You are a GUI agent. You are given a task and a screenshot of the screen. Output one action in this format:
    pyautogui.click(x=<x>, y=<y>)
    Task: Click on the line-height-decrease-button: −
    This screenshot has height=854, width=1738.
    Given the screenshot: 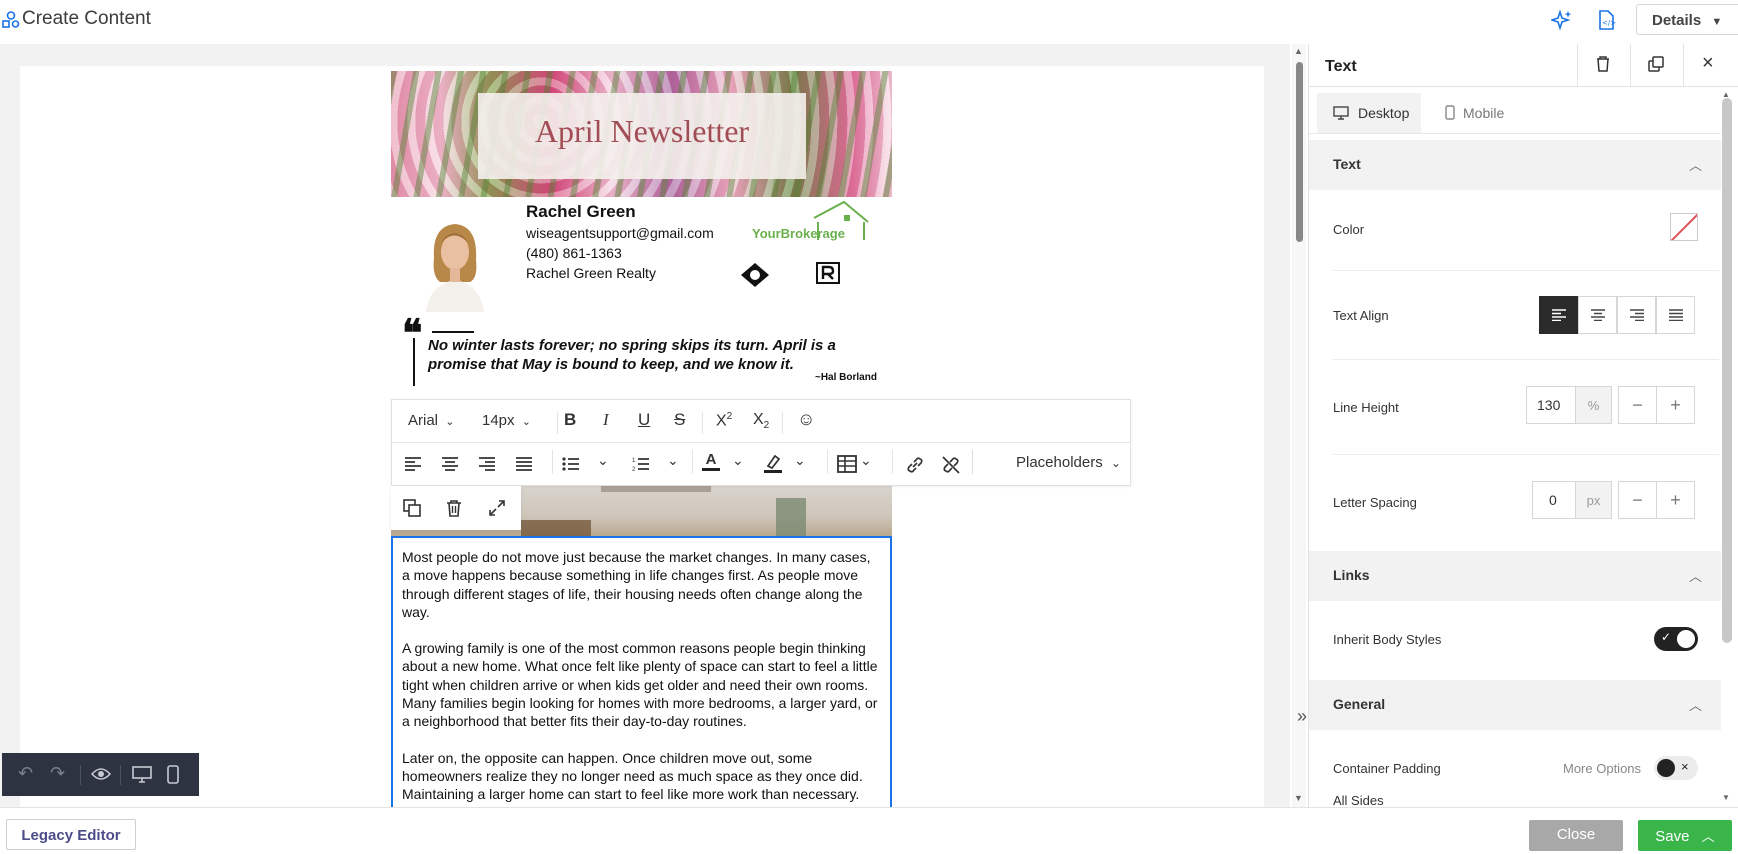 What is the action you would take?
    pyautogui.click(x=1637, y=405)
    